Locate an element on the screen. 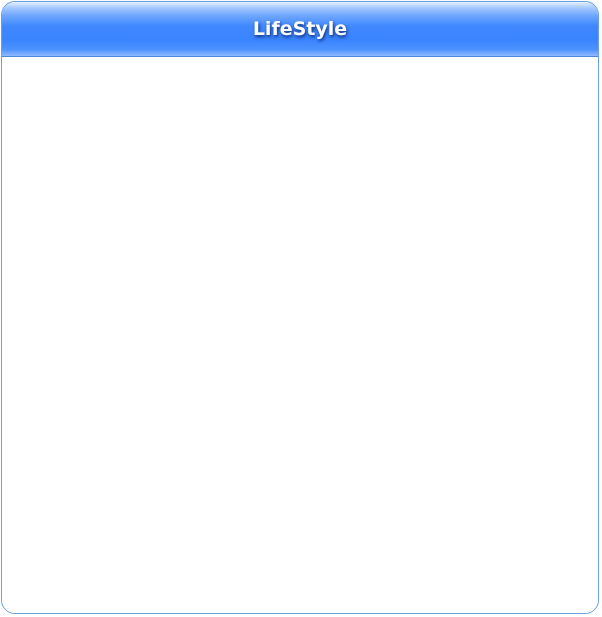 Image resolution: width=602 pixels, height=617 pixels. panel-title: LifeStyle is located at coordinates (300, 29).